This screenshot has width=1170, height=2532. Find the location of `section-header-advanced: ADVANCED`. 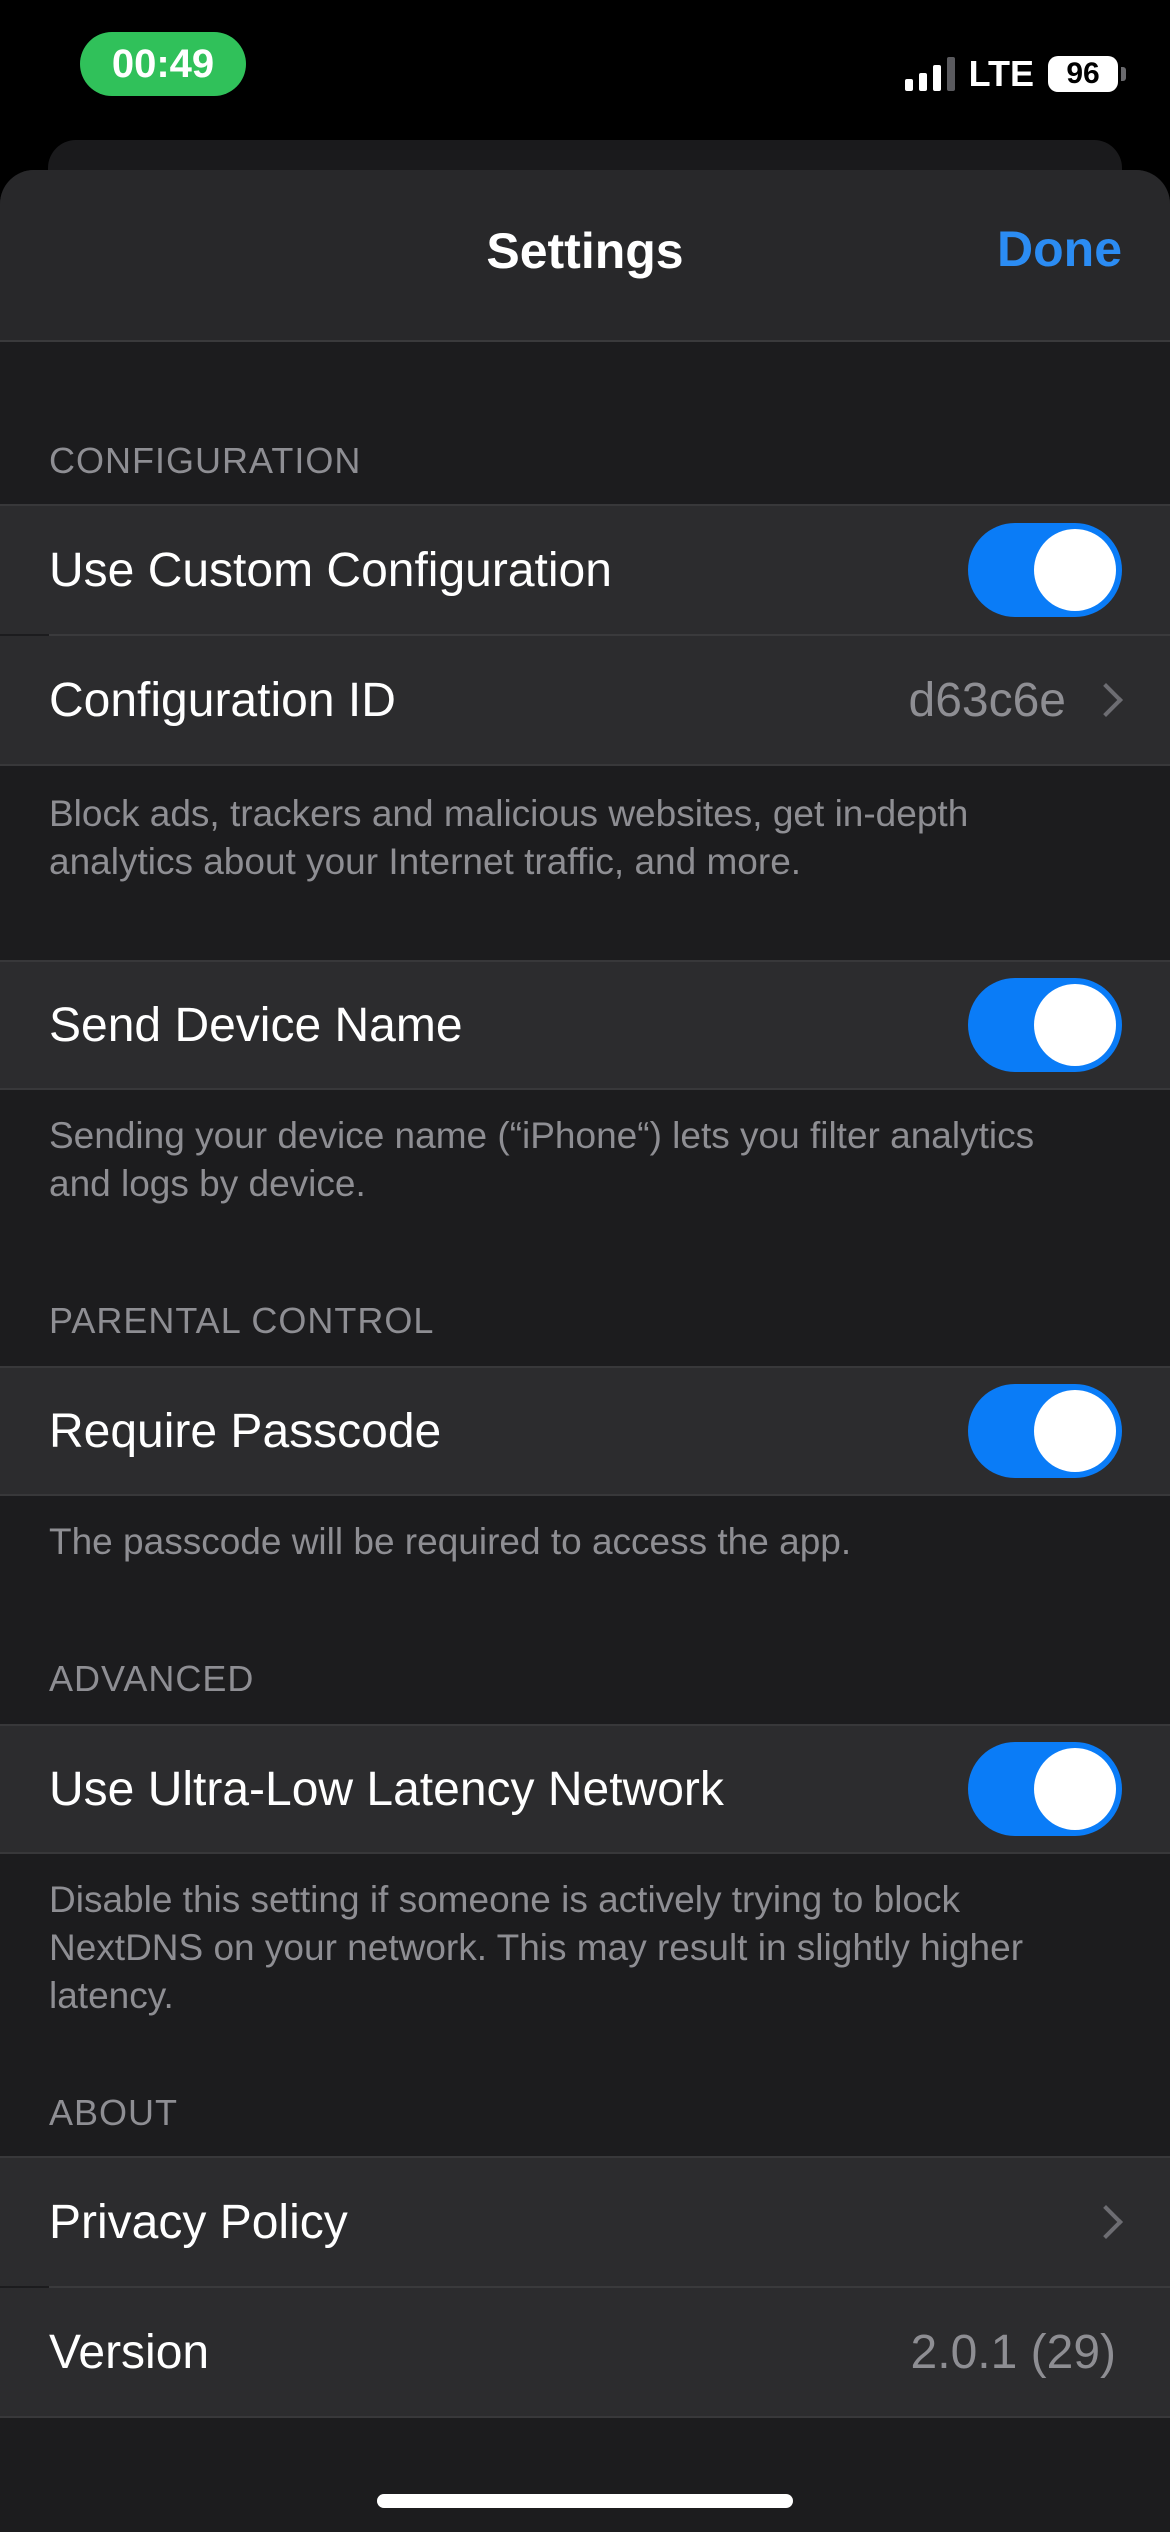

section-header-advanced: ADVANCED is located at coordinates (152, 1678).